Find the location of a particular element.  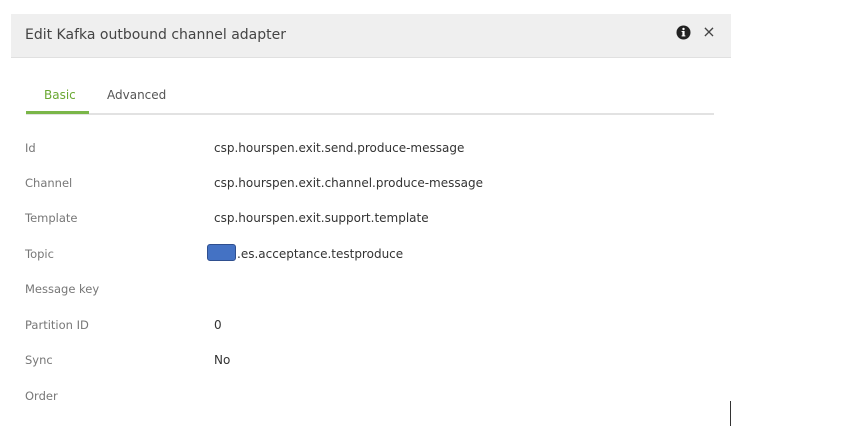

field-label: Message key is located at coordinates (62, 289).